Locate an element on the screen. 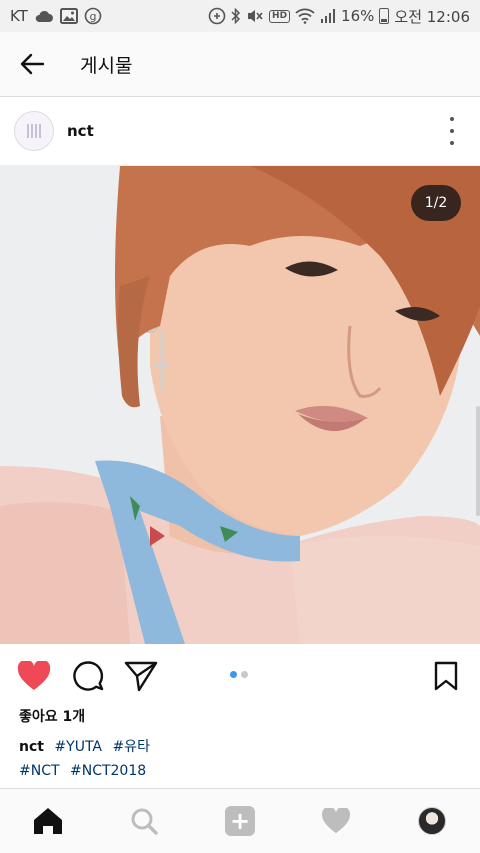 Image resolution: width=480 pixels, height=853 pixels. nav-profile is located at coordinates (432, 821).